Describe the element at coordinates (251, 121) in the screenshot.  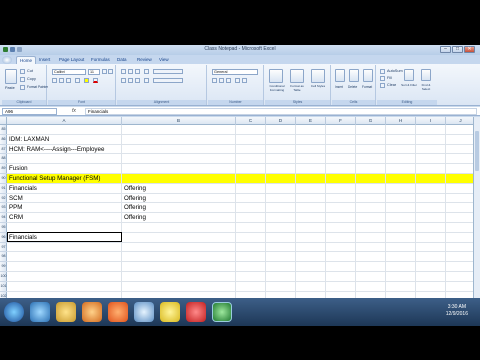
I see `column-header-c: C` at that location.